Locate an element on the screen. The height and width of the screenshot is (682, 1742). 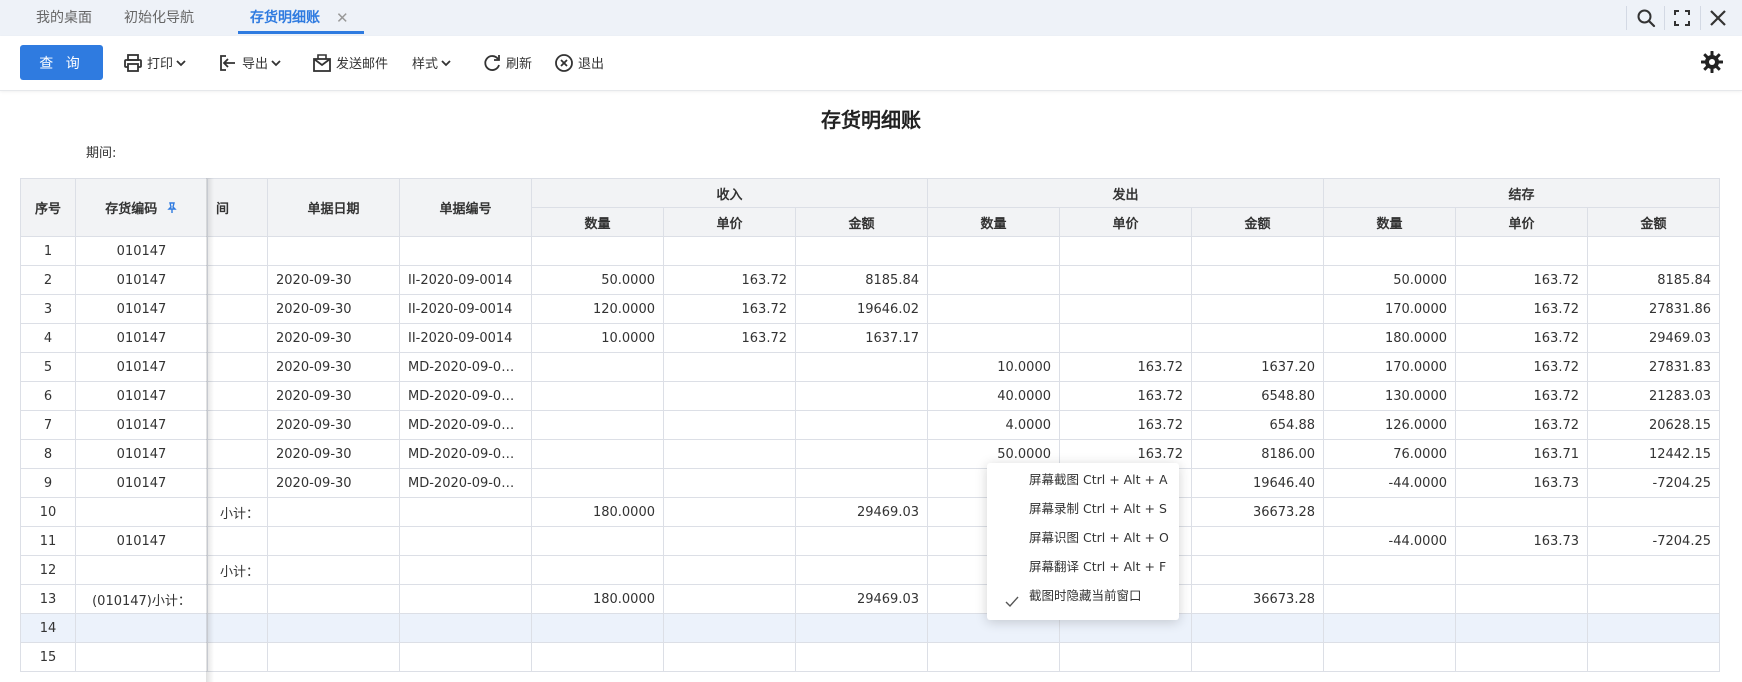
refresh-button: 刷新 is located at coordinates (507, 62).